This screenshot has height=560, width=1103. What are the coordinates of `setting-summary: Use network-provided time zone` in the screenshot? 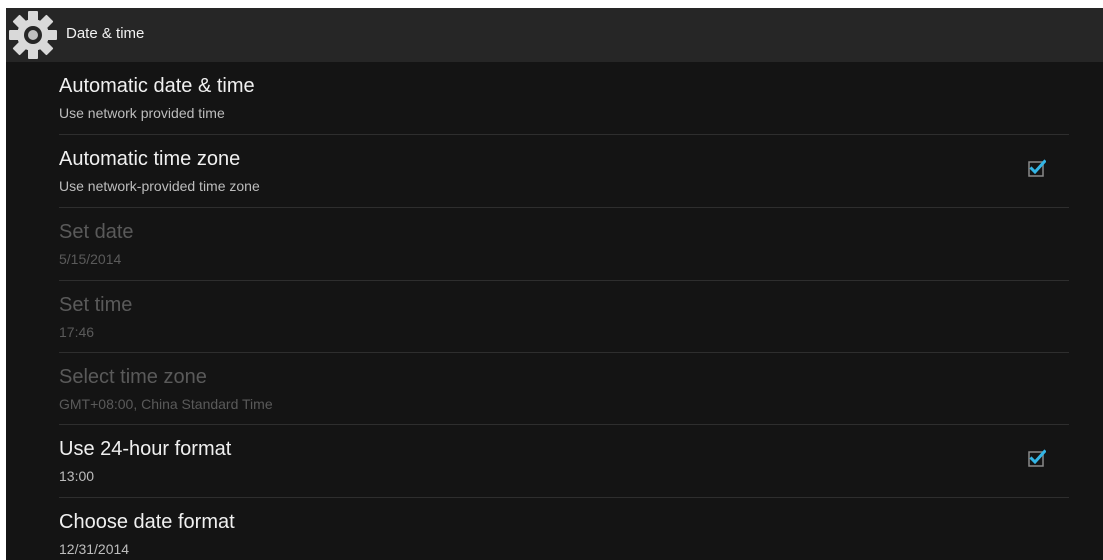 It's located at (159, 186).